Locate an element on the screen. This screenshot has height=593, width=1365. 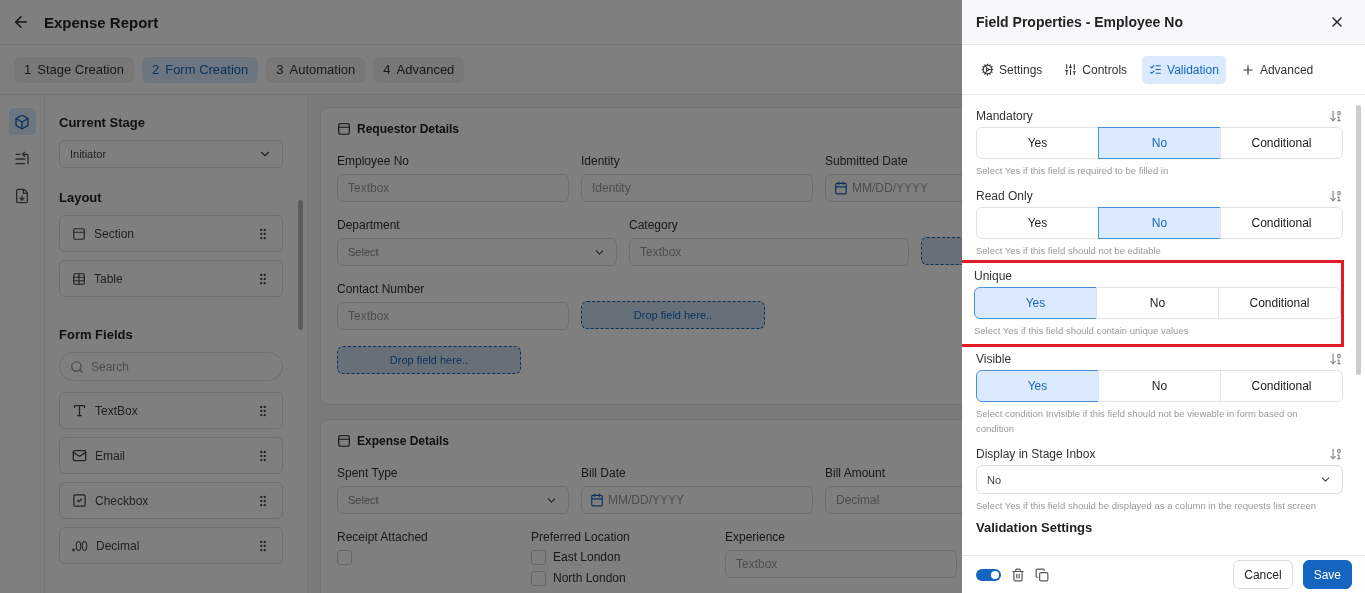
table-icon is located at coordinates (79, 278).